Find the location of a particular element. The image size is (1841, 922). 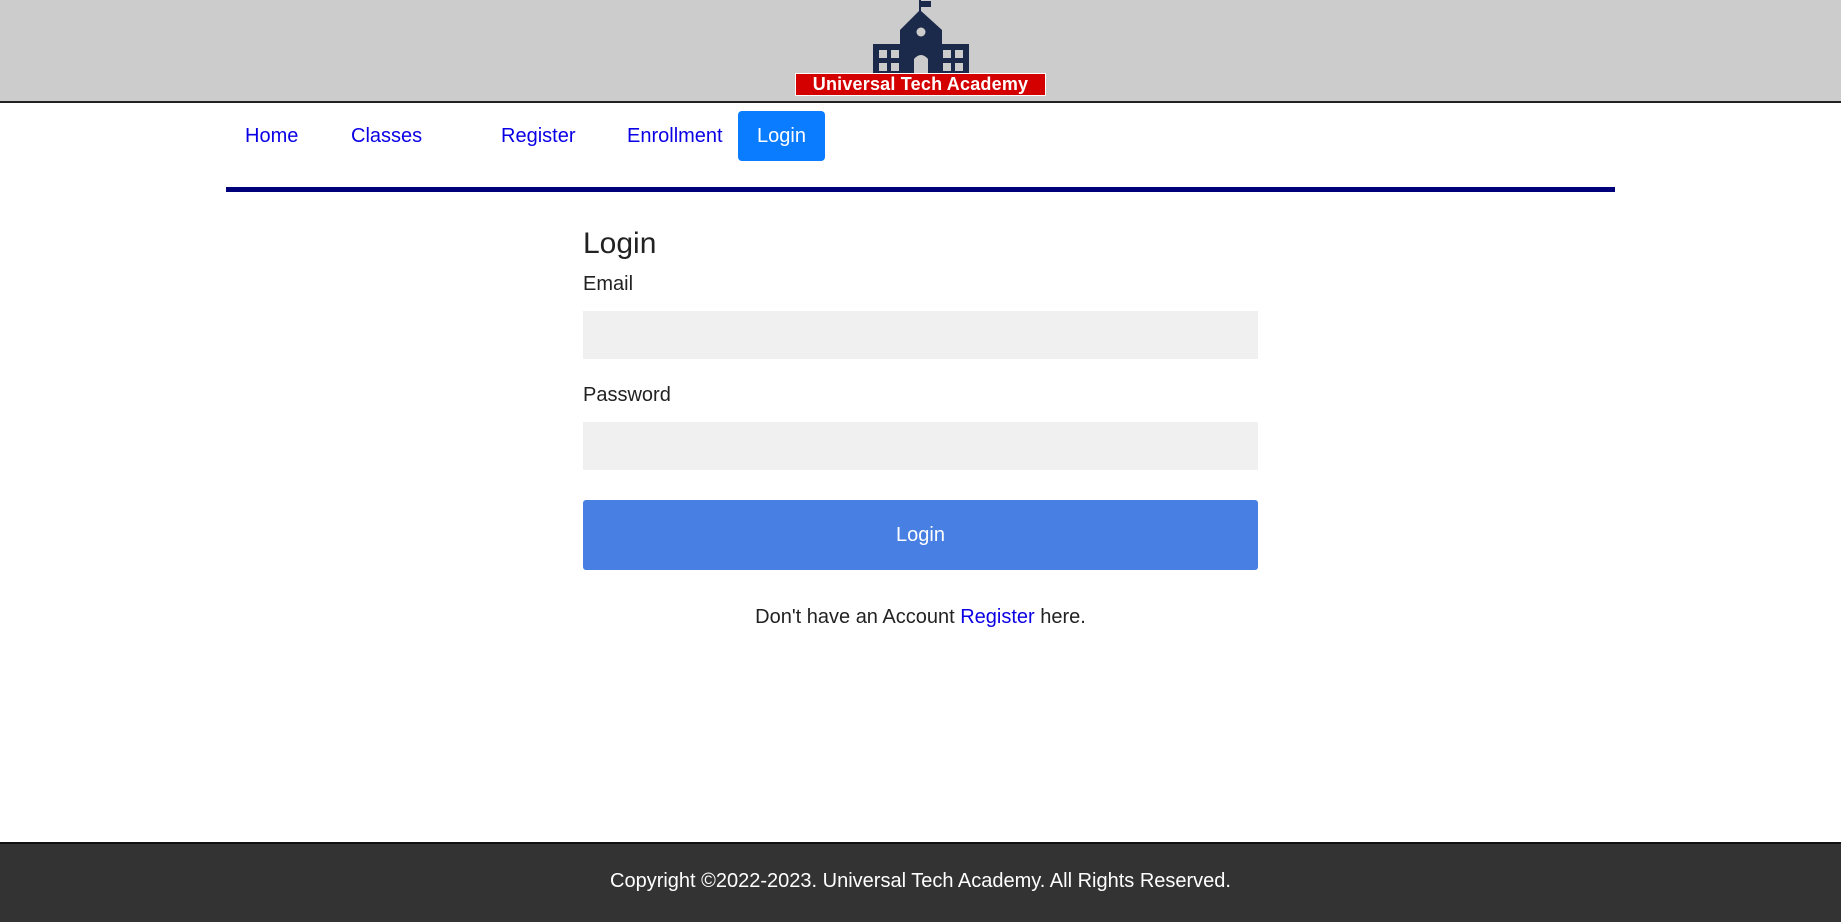

password-field is located at coordinates (920, 446).